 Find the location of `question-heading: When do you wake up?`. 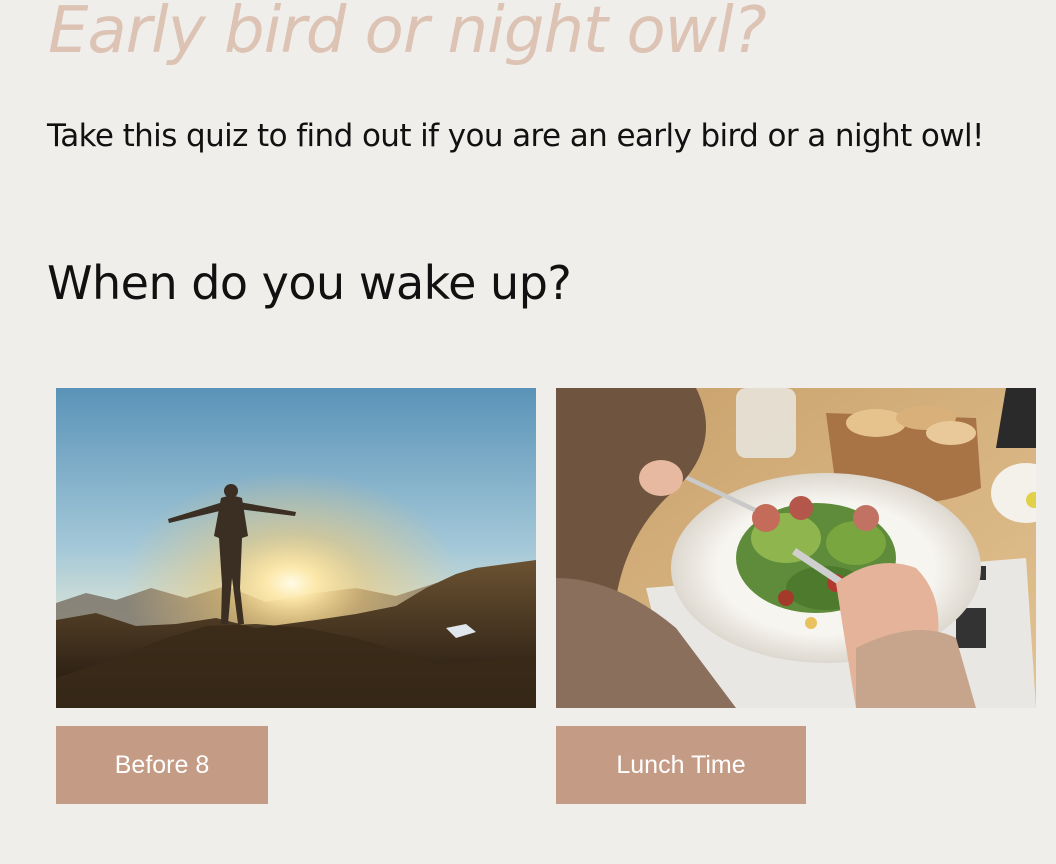

question-heading: When do you wake up? is located at coordinates (309, 283).